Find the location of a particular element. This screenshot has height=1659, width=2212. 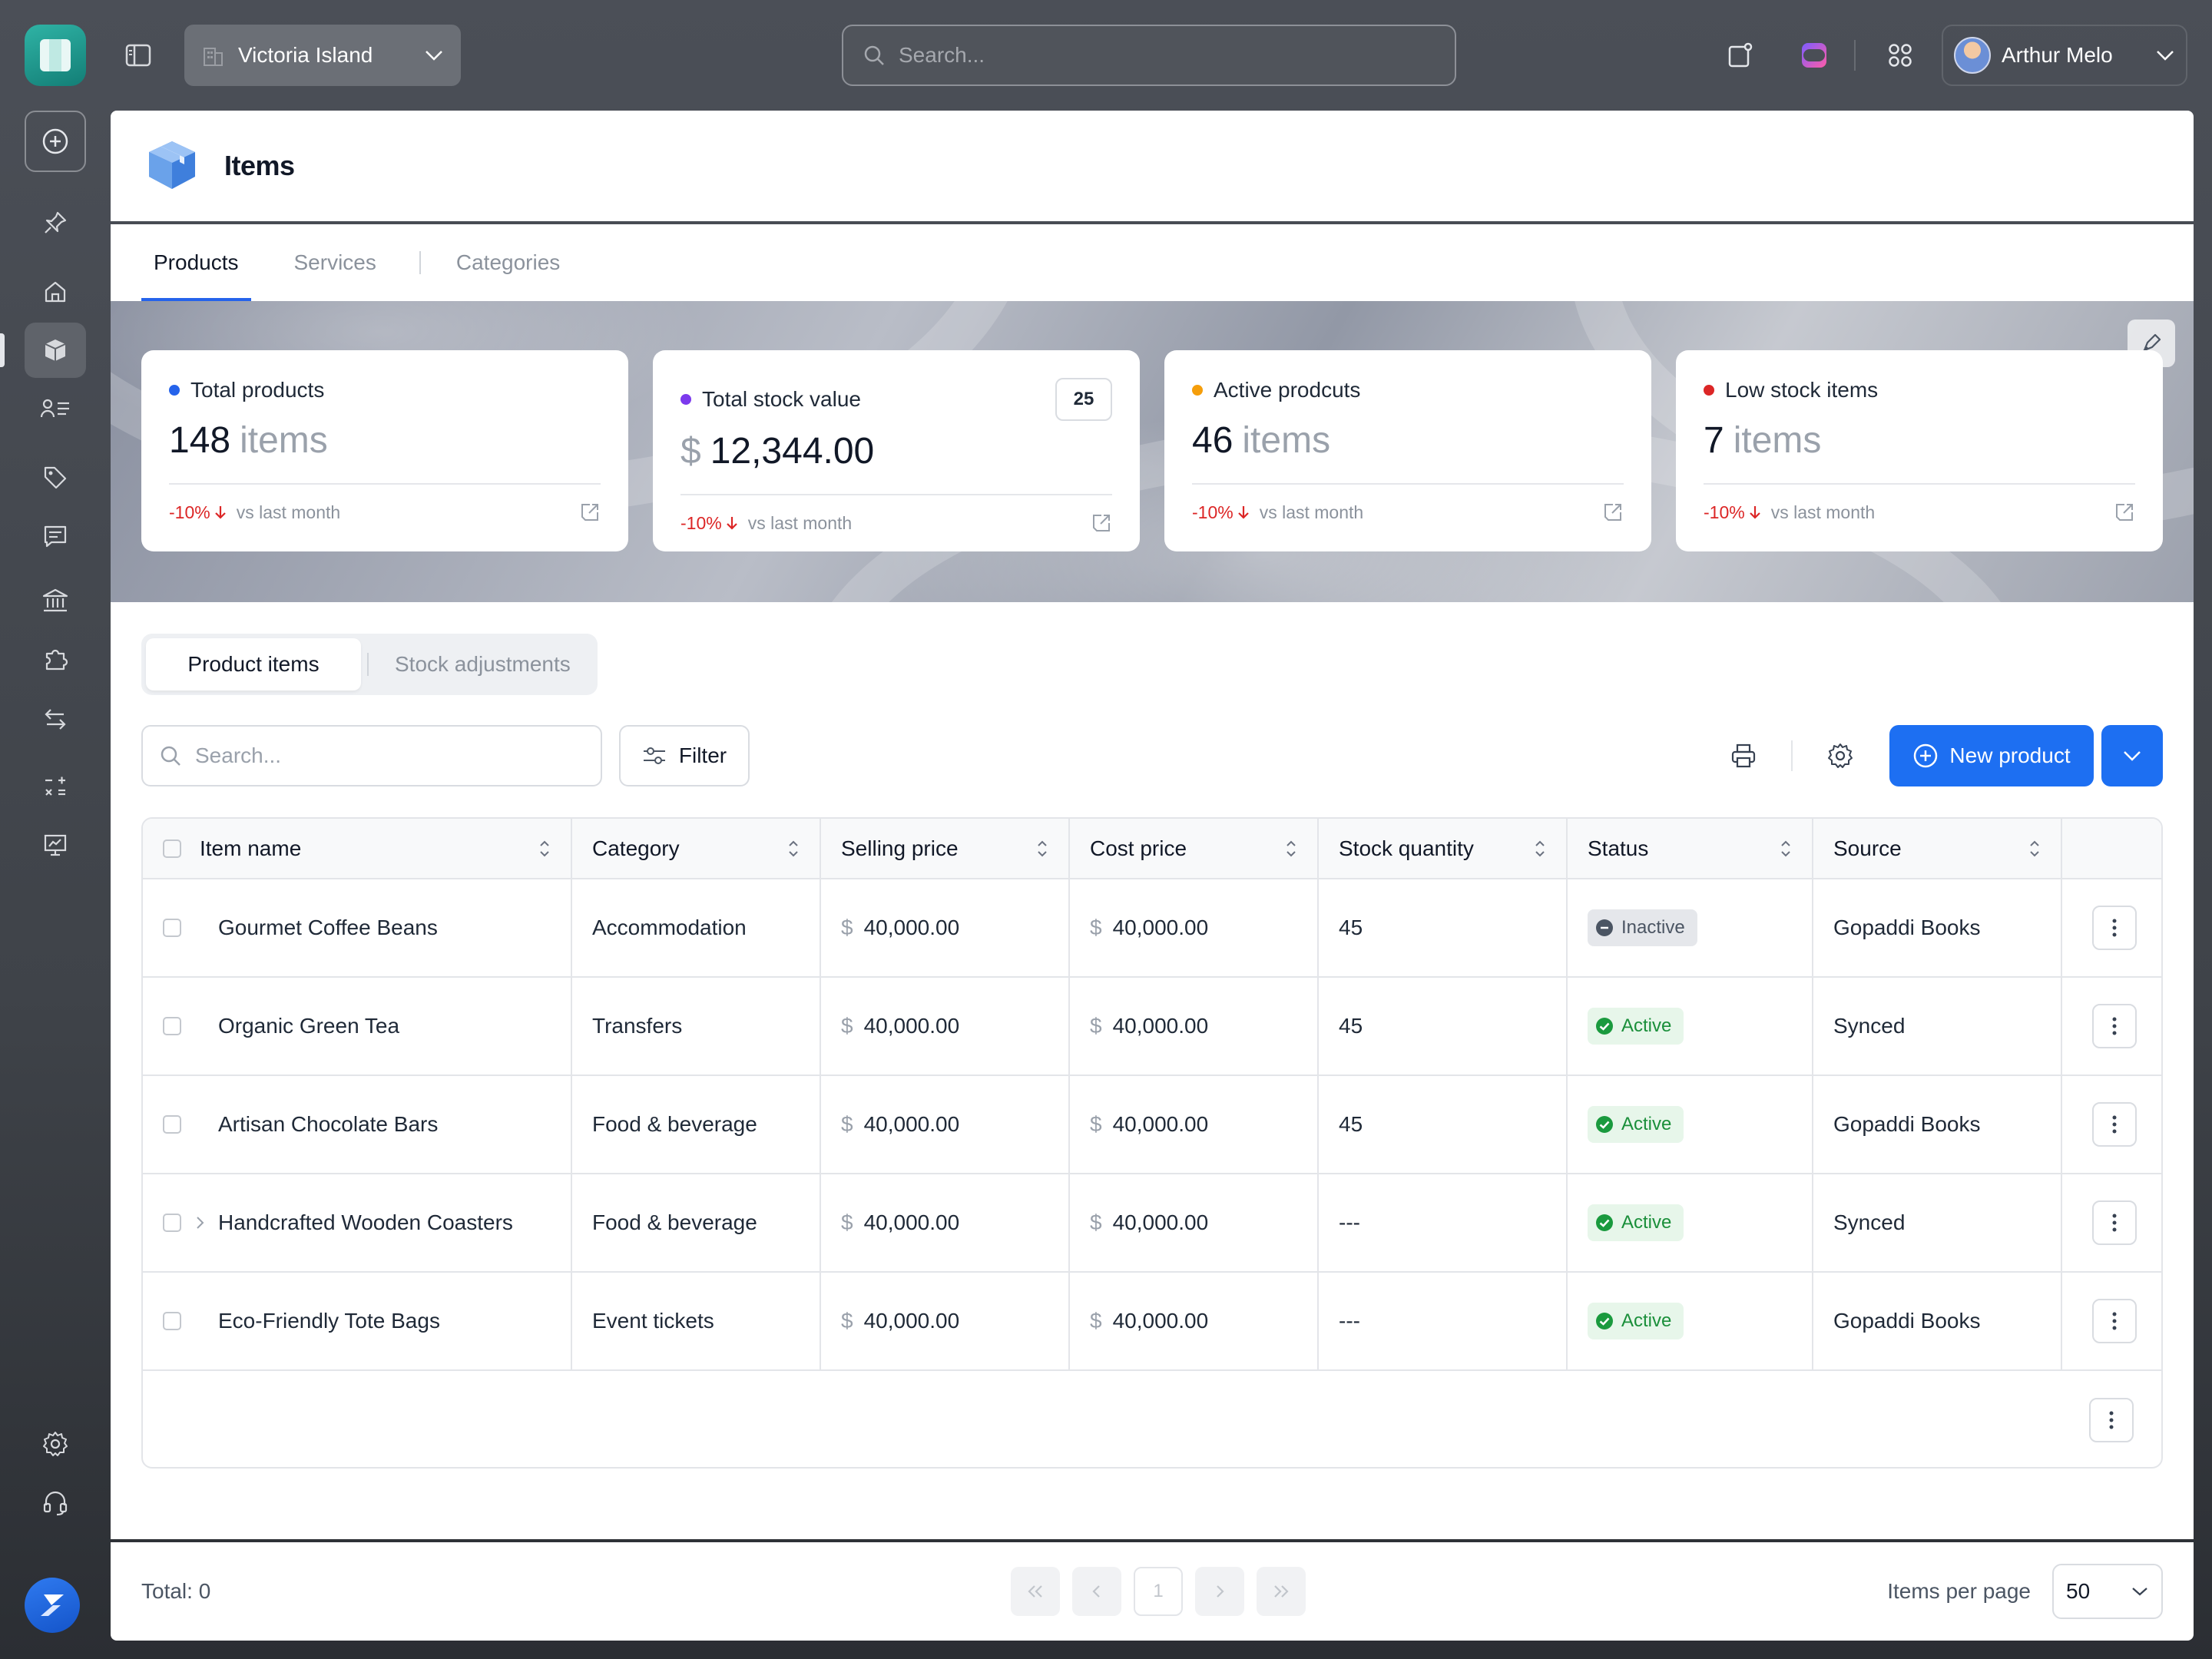

segment-stock-adjustments: Stock adjustments is located at coordinates (482, 664).